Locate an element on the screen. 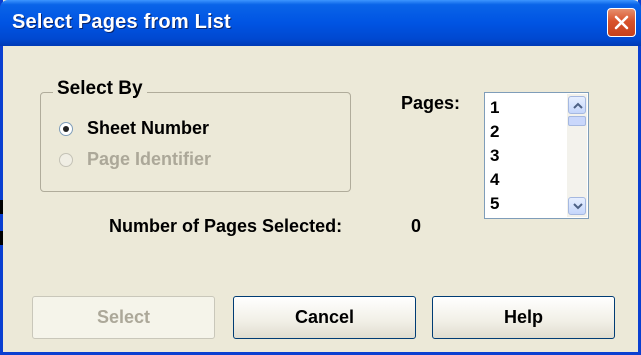  pages-list: 1 2 3 4 5 is located at coordinates (494, 156).